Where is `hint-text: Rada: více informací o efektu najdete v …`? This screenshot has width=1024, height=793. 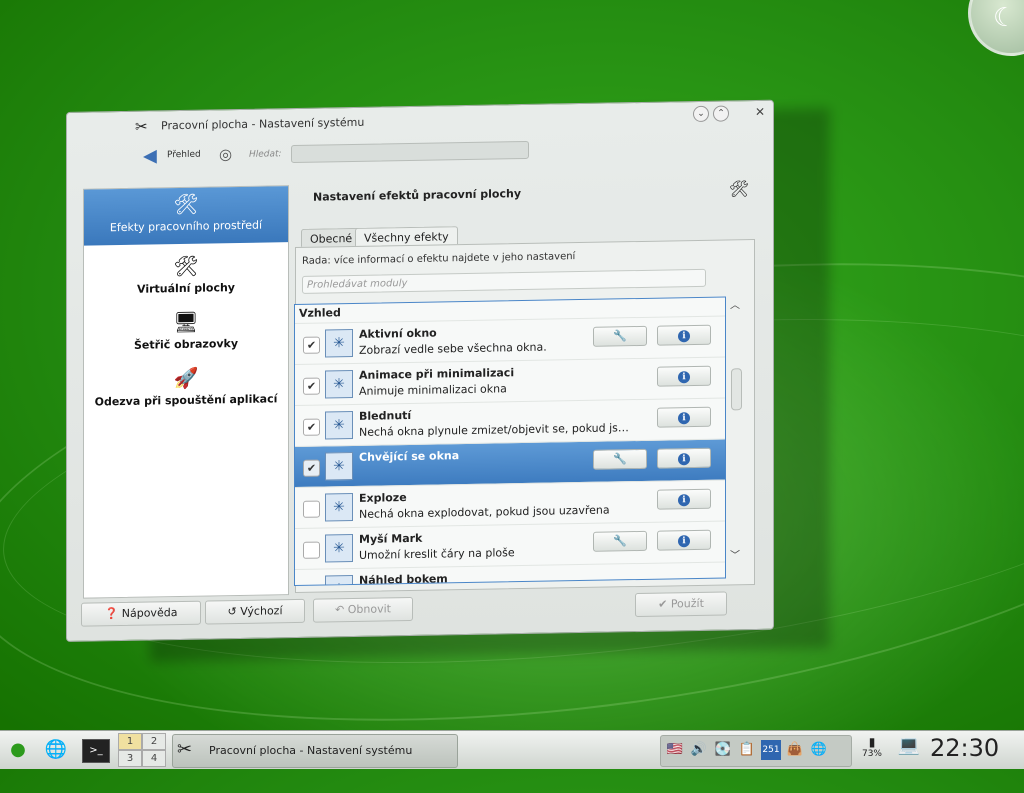
hint-text: Rada: více informací o efektu najdete v … is located at coordinates (439, 259).